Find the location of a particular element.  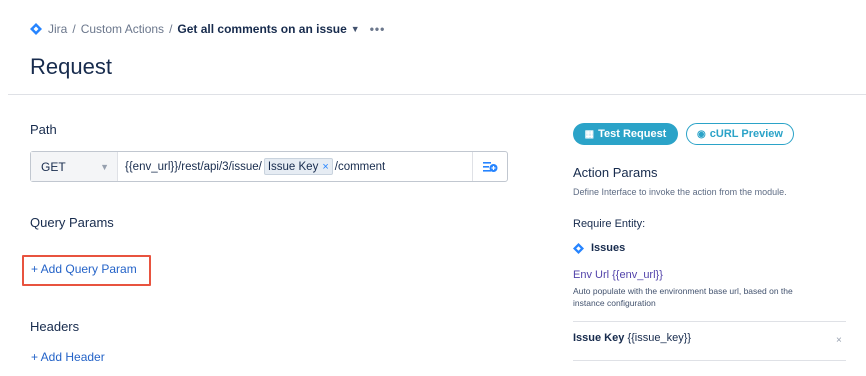

method-value: GET is located at coordinates (53, 166).